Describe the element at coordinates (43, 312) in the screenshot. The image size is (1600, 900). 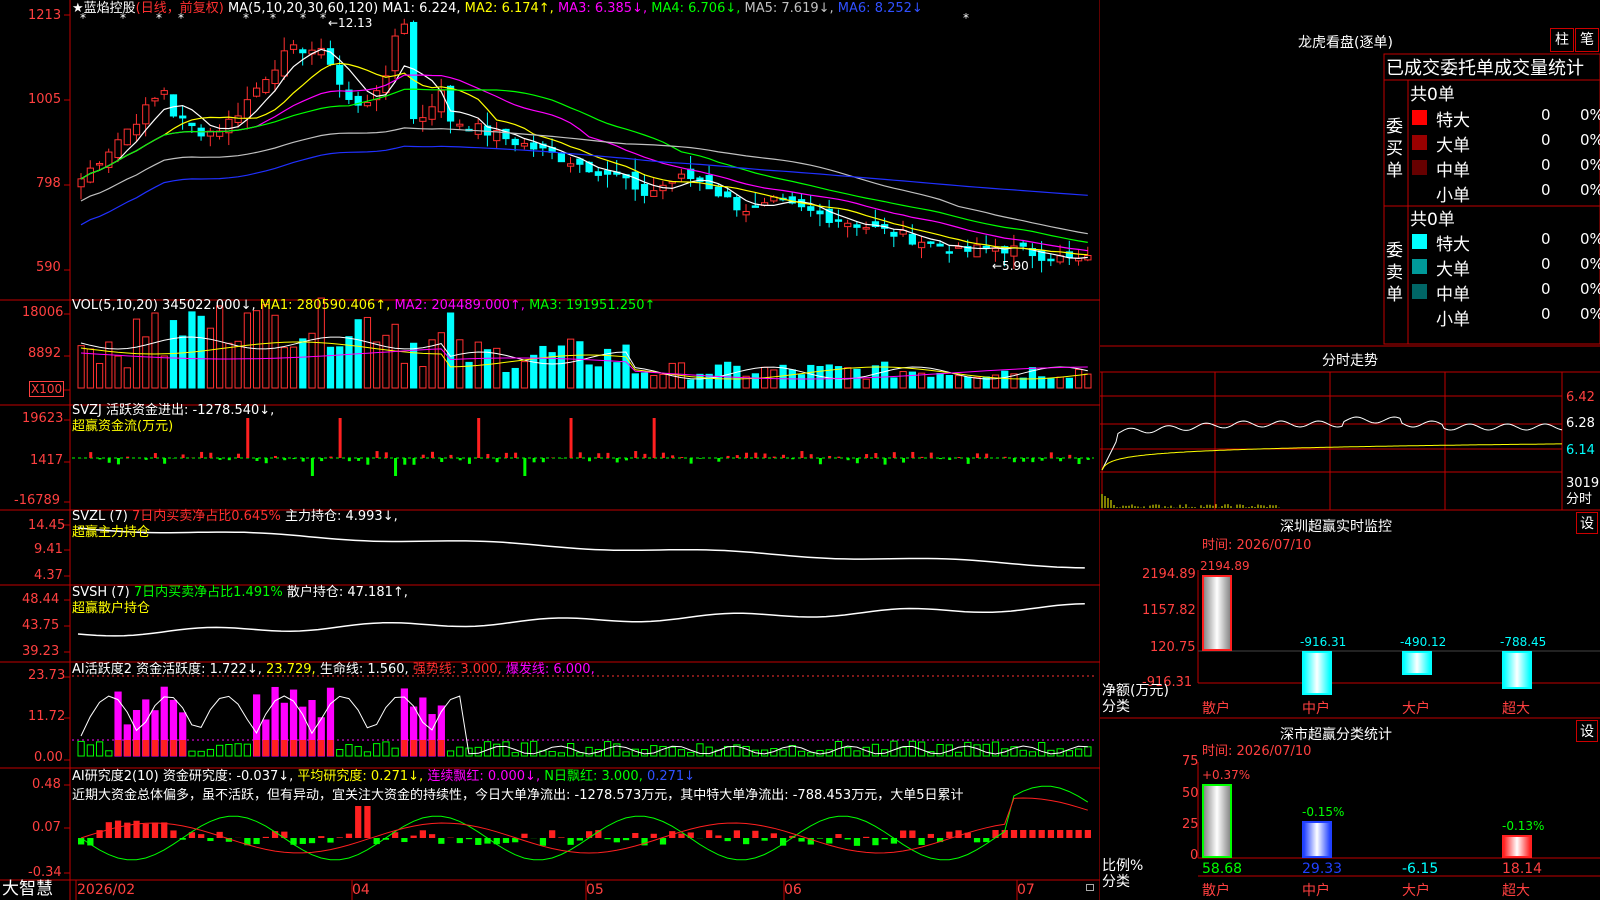
I see `y-tick: 18006` at that location.